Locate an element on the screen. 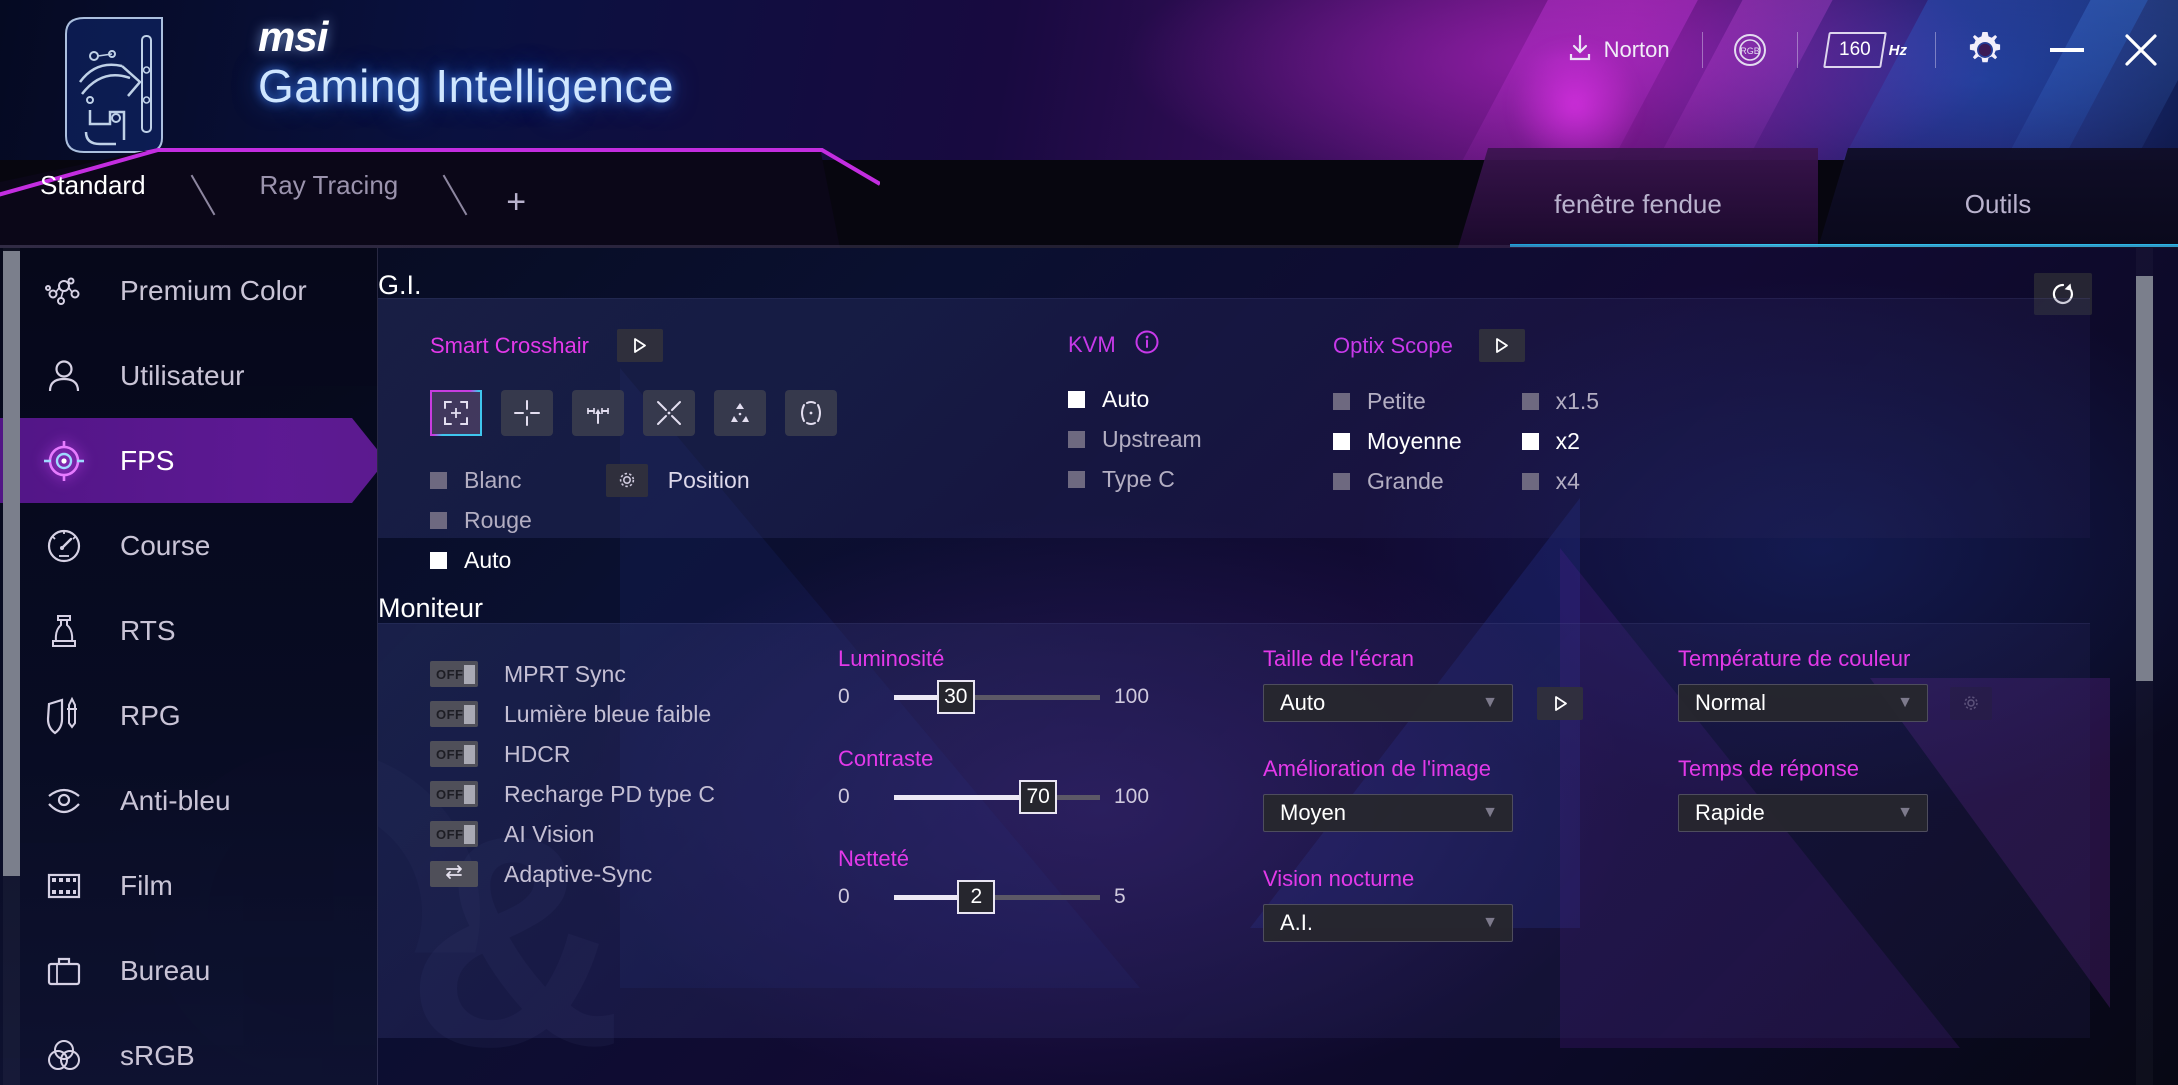 The image size is (2178, 1085). chevron-down-icon: ▼ is located at coordinates (1490, 702).